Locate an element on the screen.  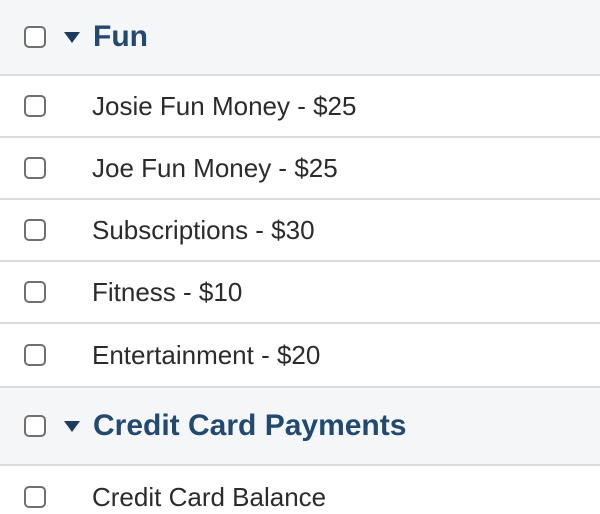
list-item: Josie Fun Money - $25 is located at coordinates (300, 107).